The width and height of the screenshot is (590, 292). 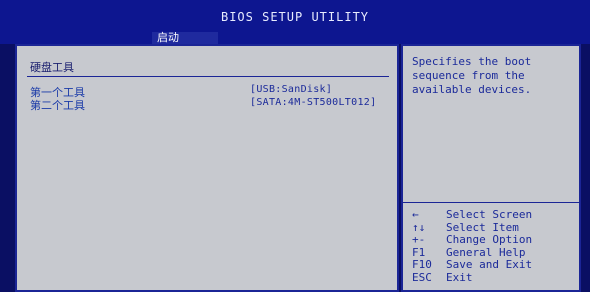 I want to click on boot-device-row-1: 第一个工具, so click(x=57, y=91).